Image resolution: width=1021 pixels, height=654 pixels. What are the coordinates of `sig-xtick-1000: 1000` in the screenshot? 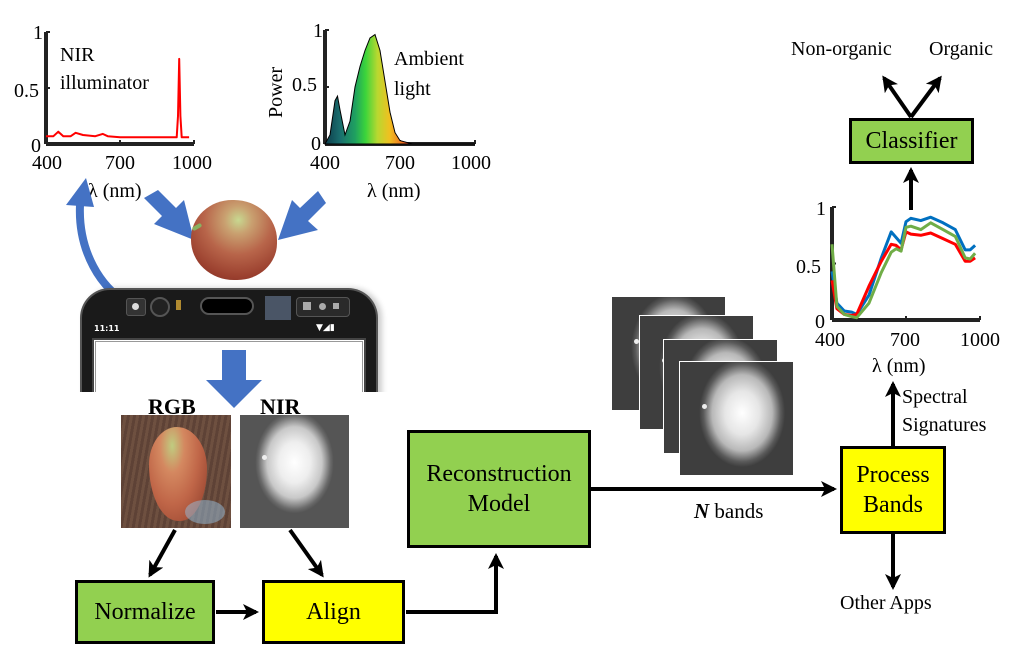 It's located at (980, 340).